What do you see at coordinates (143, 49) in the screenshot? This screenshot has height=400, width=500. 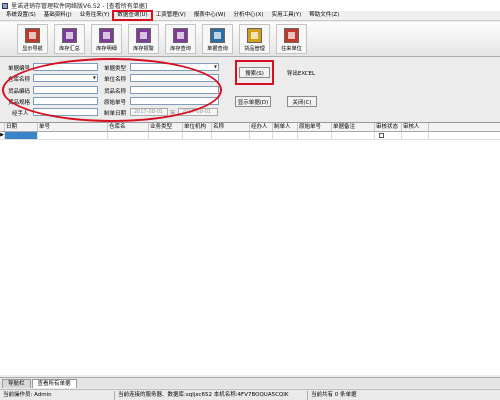 I see `toolbar-label: 库存报警` at bounding box center [143, 49].